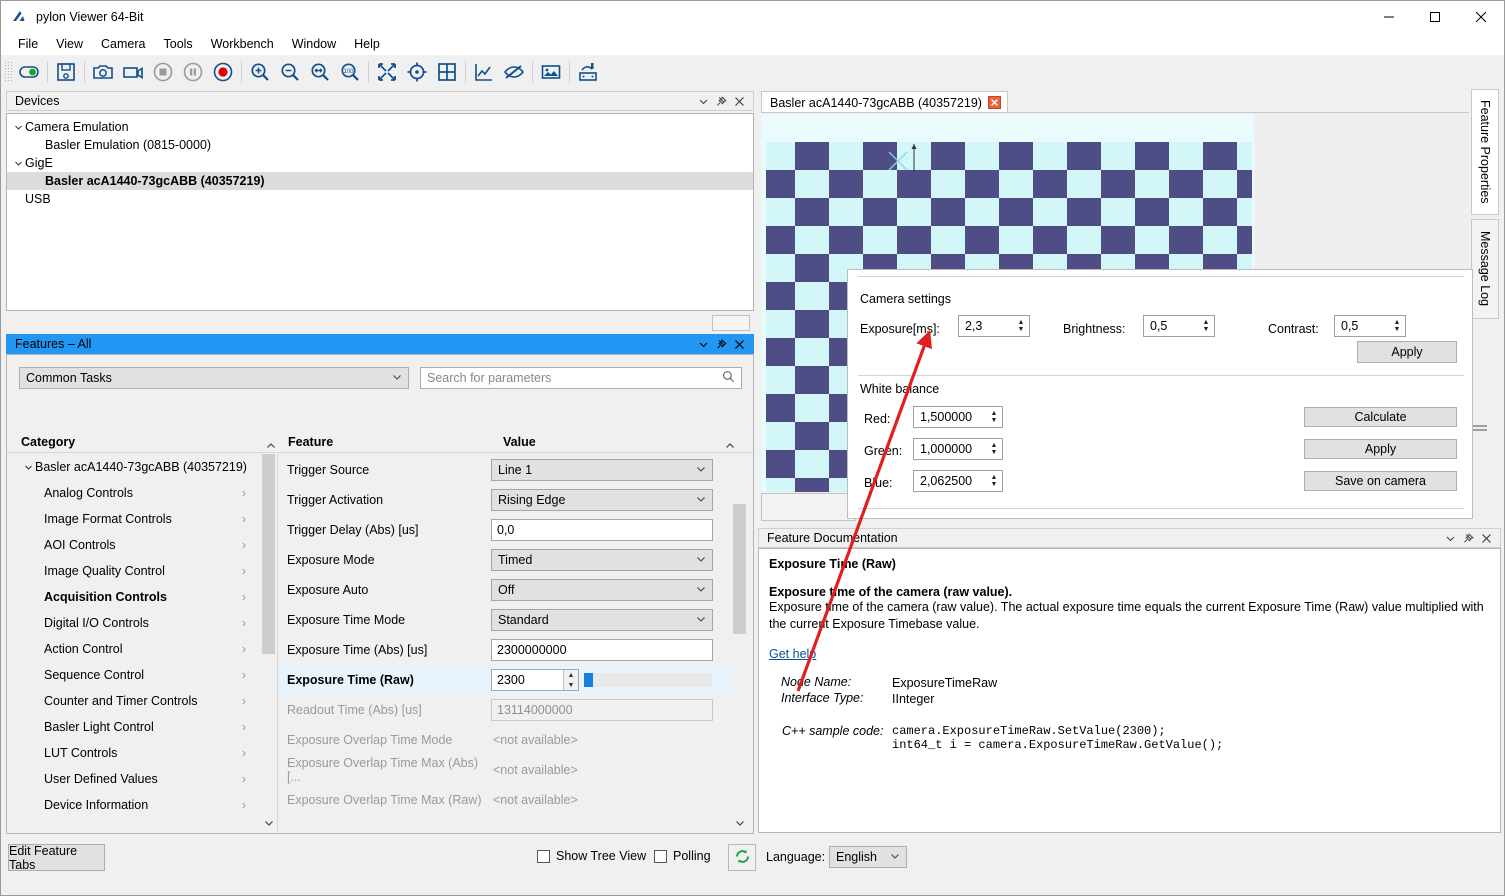  I want to click on value-trigger-activation: Rising Edge, so click(602, 500).